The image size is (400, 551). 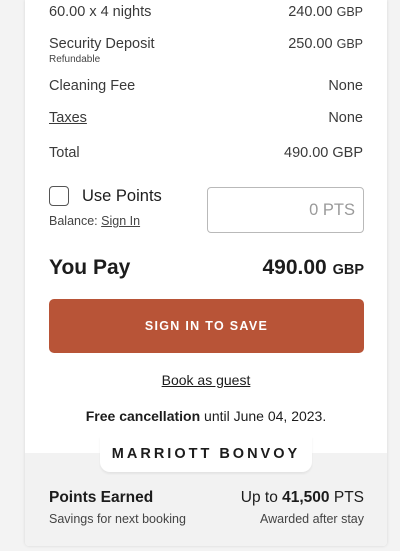 I want to click on points-balance: Balance: Sign In, so click(x=94, y=221).